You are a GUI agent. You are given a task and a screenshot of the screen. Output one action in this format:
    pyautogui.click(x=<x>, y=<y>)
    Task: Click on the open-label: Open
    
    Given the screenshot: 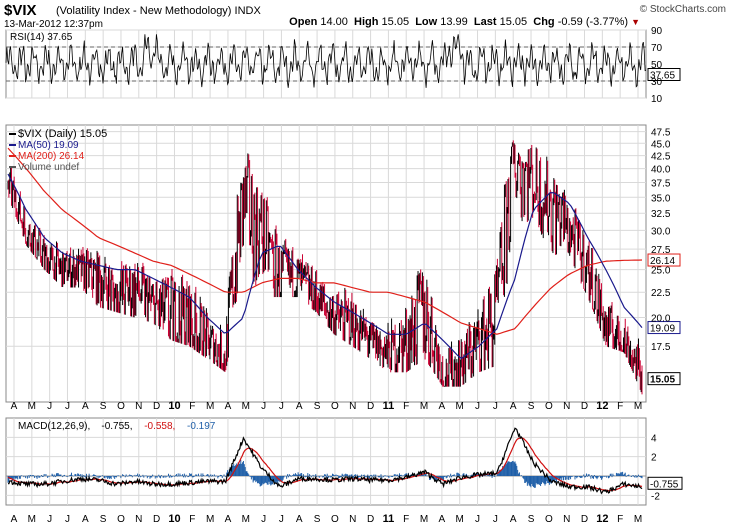 What is the action you would take?
    pyautogui.click(x=303, y=22)
    